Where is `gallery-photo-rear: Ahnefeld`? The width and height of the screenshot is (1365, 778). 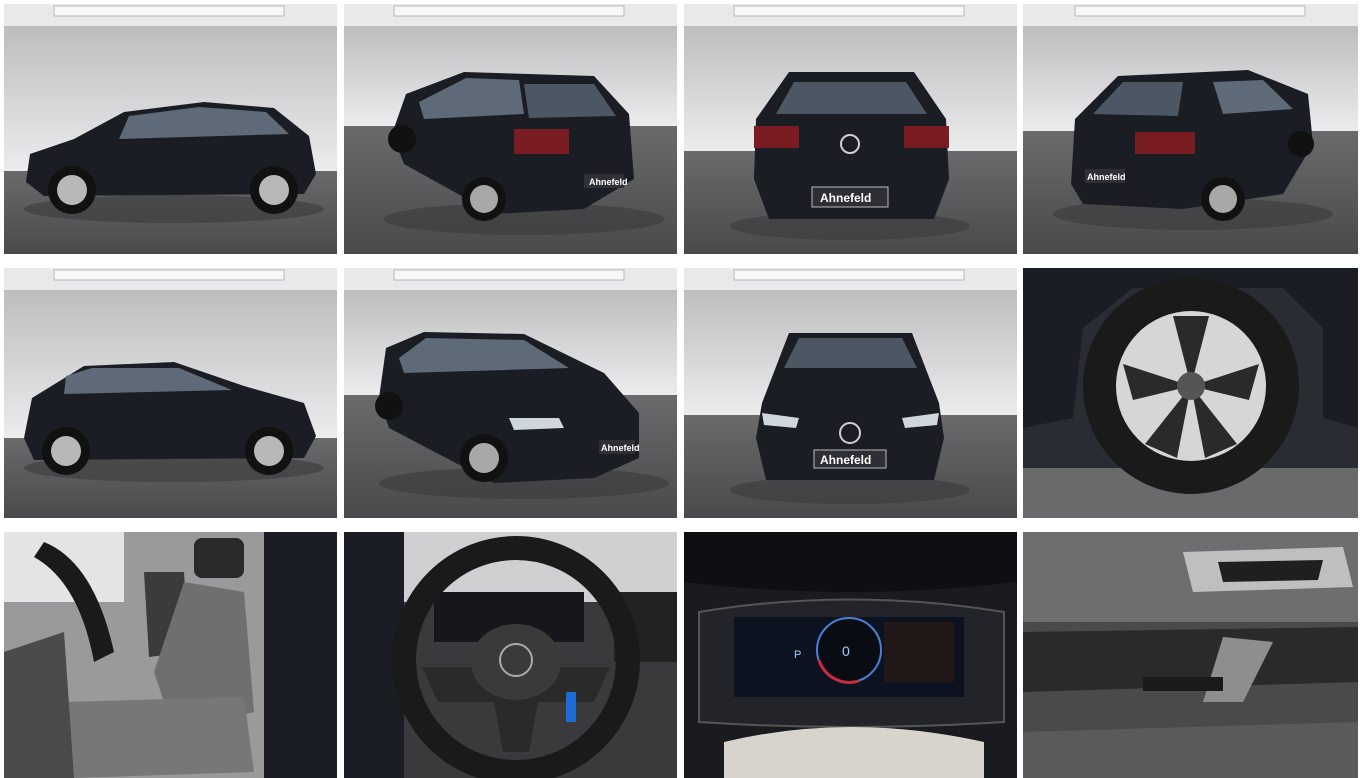
gallery-photo-rear: Ahnefeld is located at coordinates (850, 129).